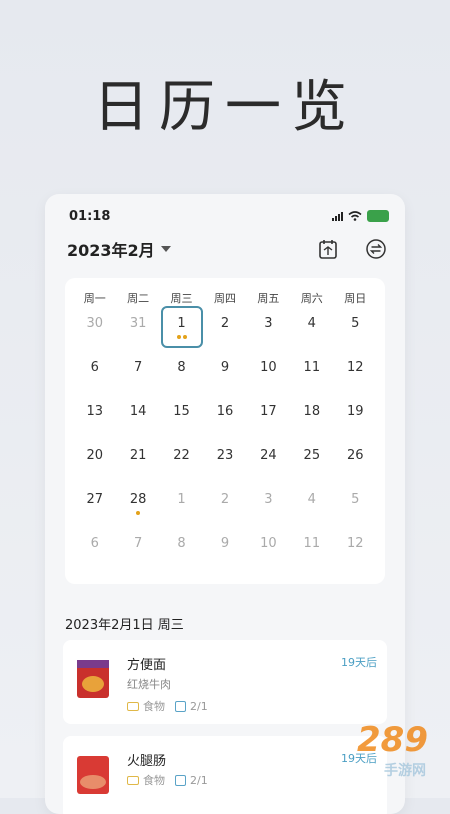  I want to click on item-name: 火腿肠, so click(147, 761).